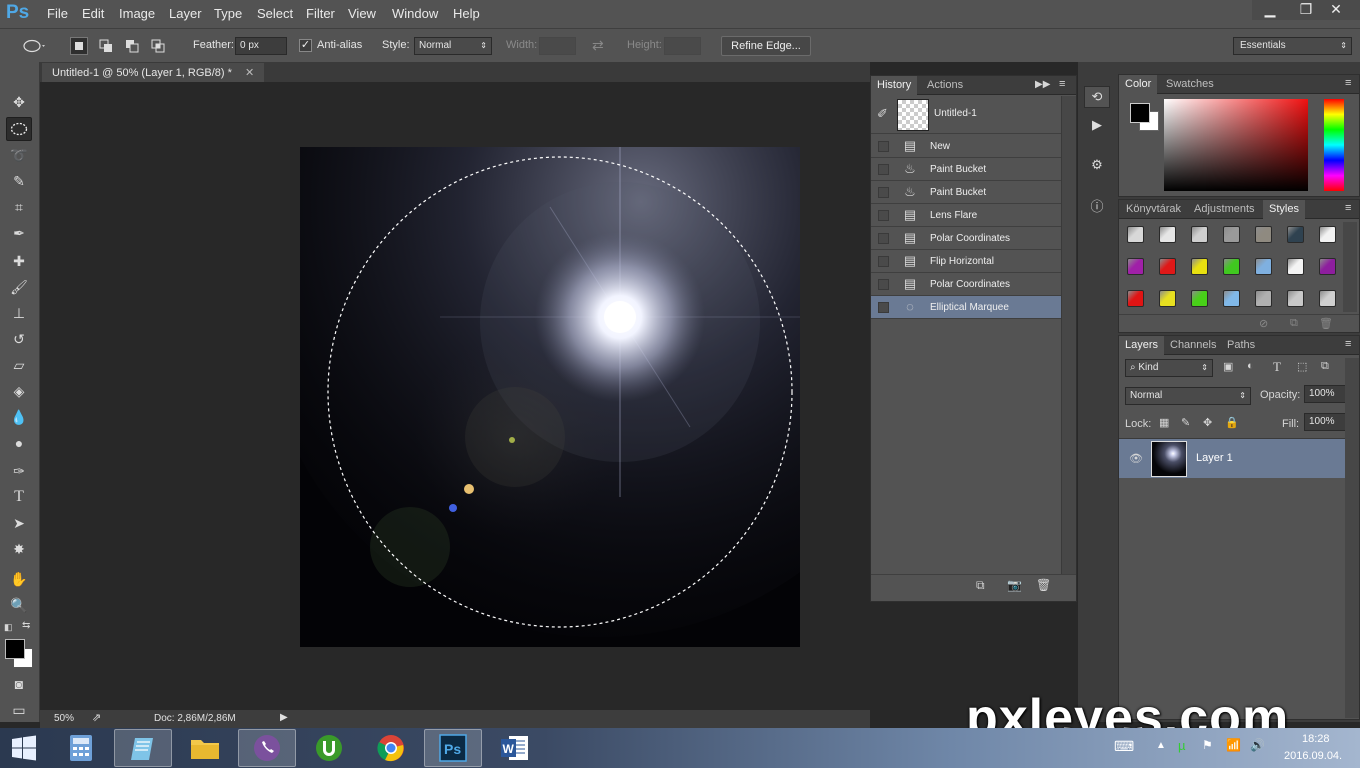 This screenshot has width=1360, height=768. I want to click on filter-pixel-icon: ▣, so click(1228, 366).